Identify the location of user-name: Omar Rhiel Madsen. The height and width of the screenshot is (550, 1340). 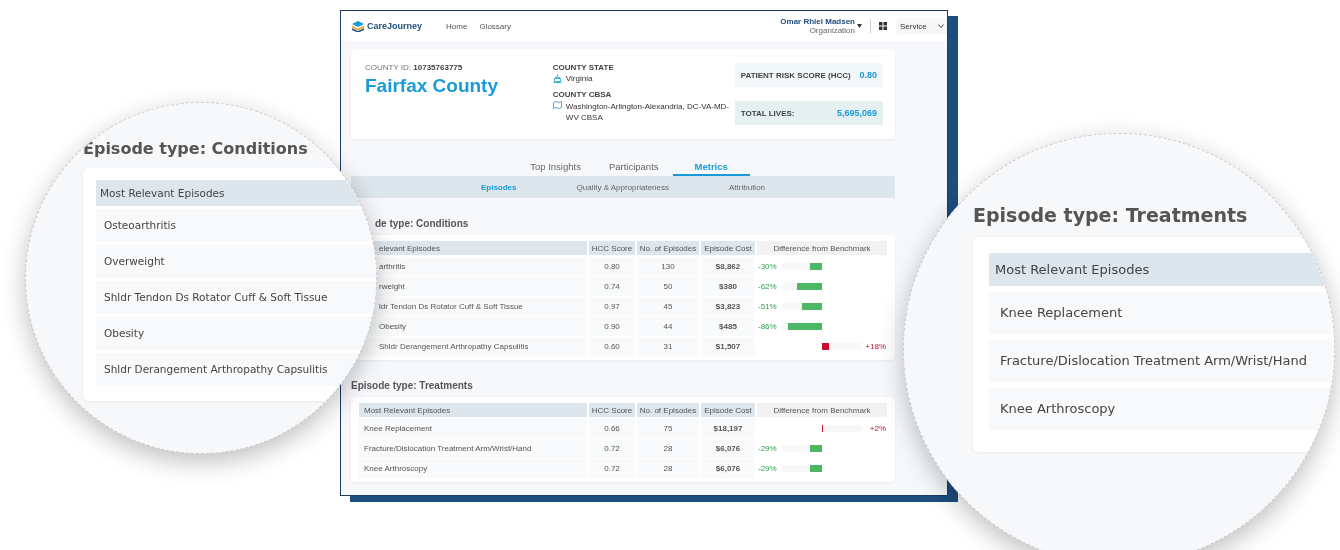
(817, 21).